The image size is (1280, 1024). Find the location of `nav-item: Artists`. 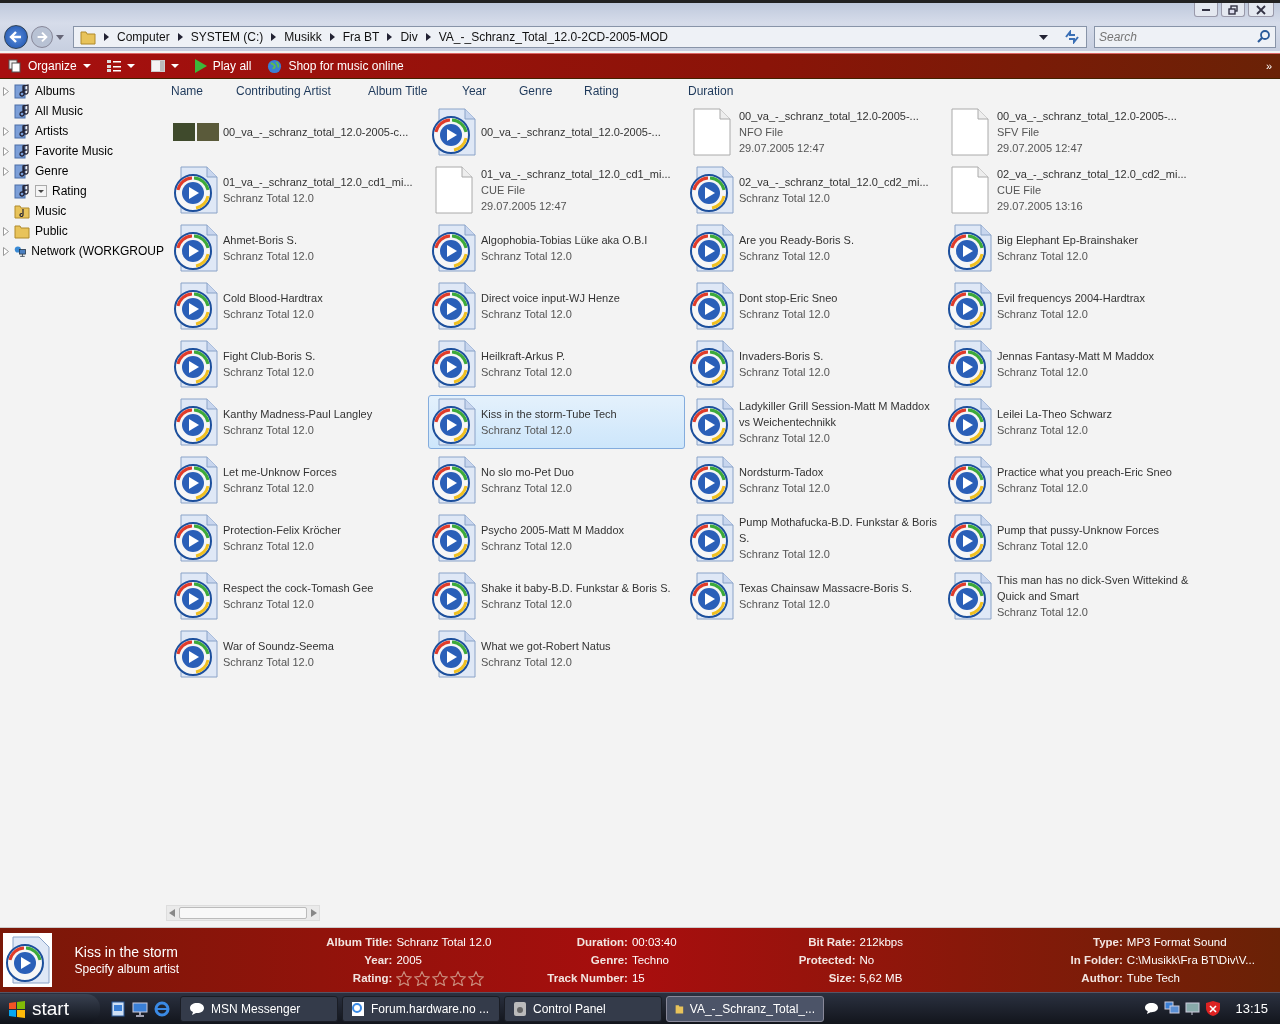

nav-item: Artists is located at coordinates (82, 131).